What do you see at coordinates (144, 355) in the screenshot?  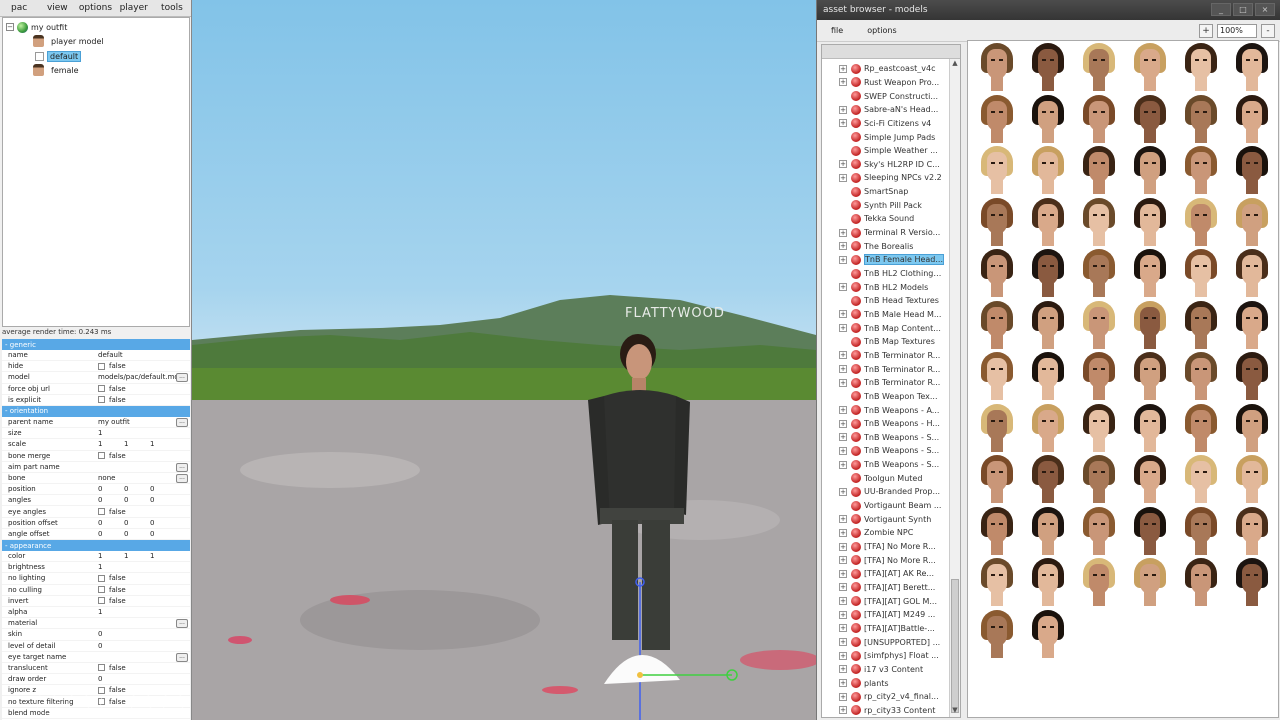 I see `property-value: default` at bounding box center [144, 355].